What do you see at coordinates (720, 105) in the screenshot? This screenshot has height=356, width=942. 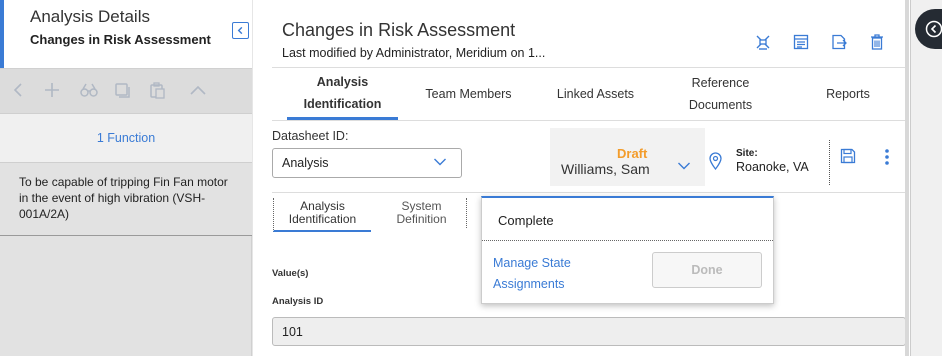 I see `tab-label: Documents` at bounding box center [720, 105].